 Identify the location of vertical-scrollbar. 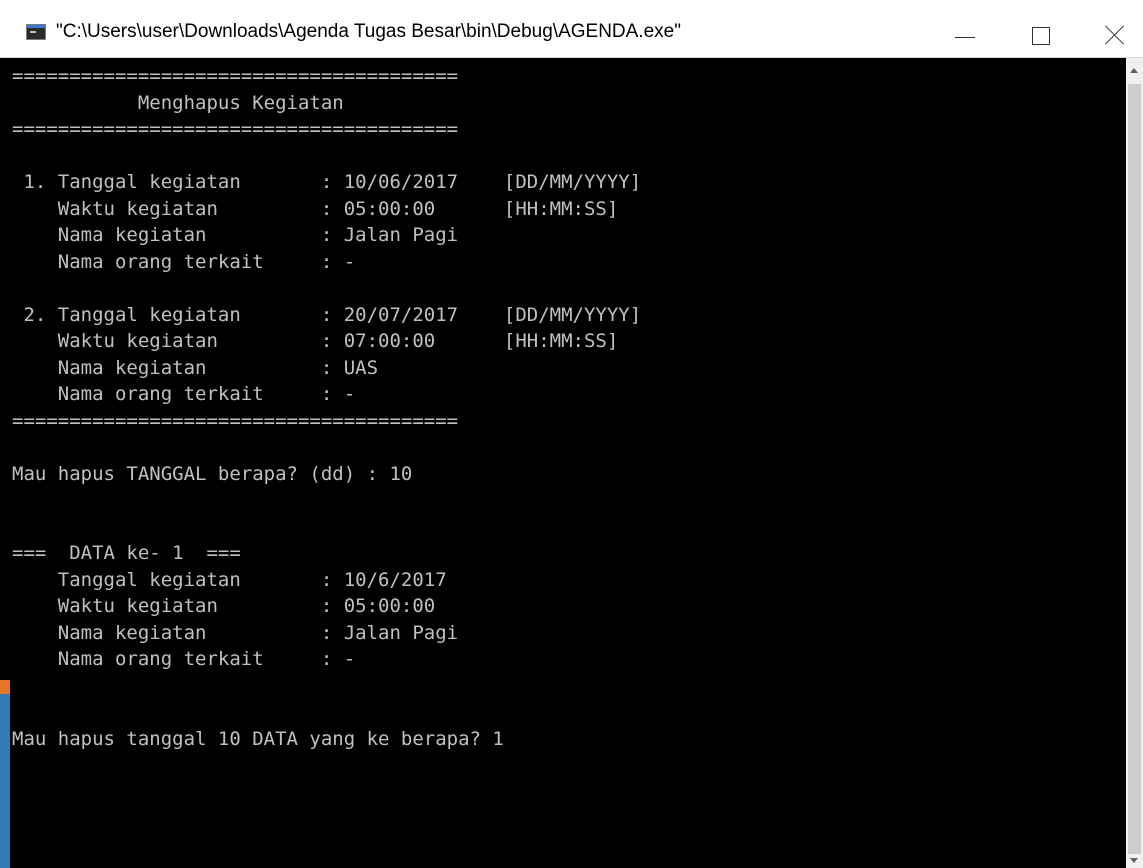
(1134, 463).